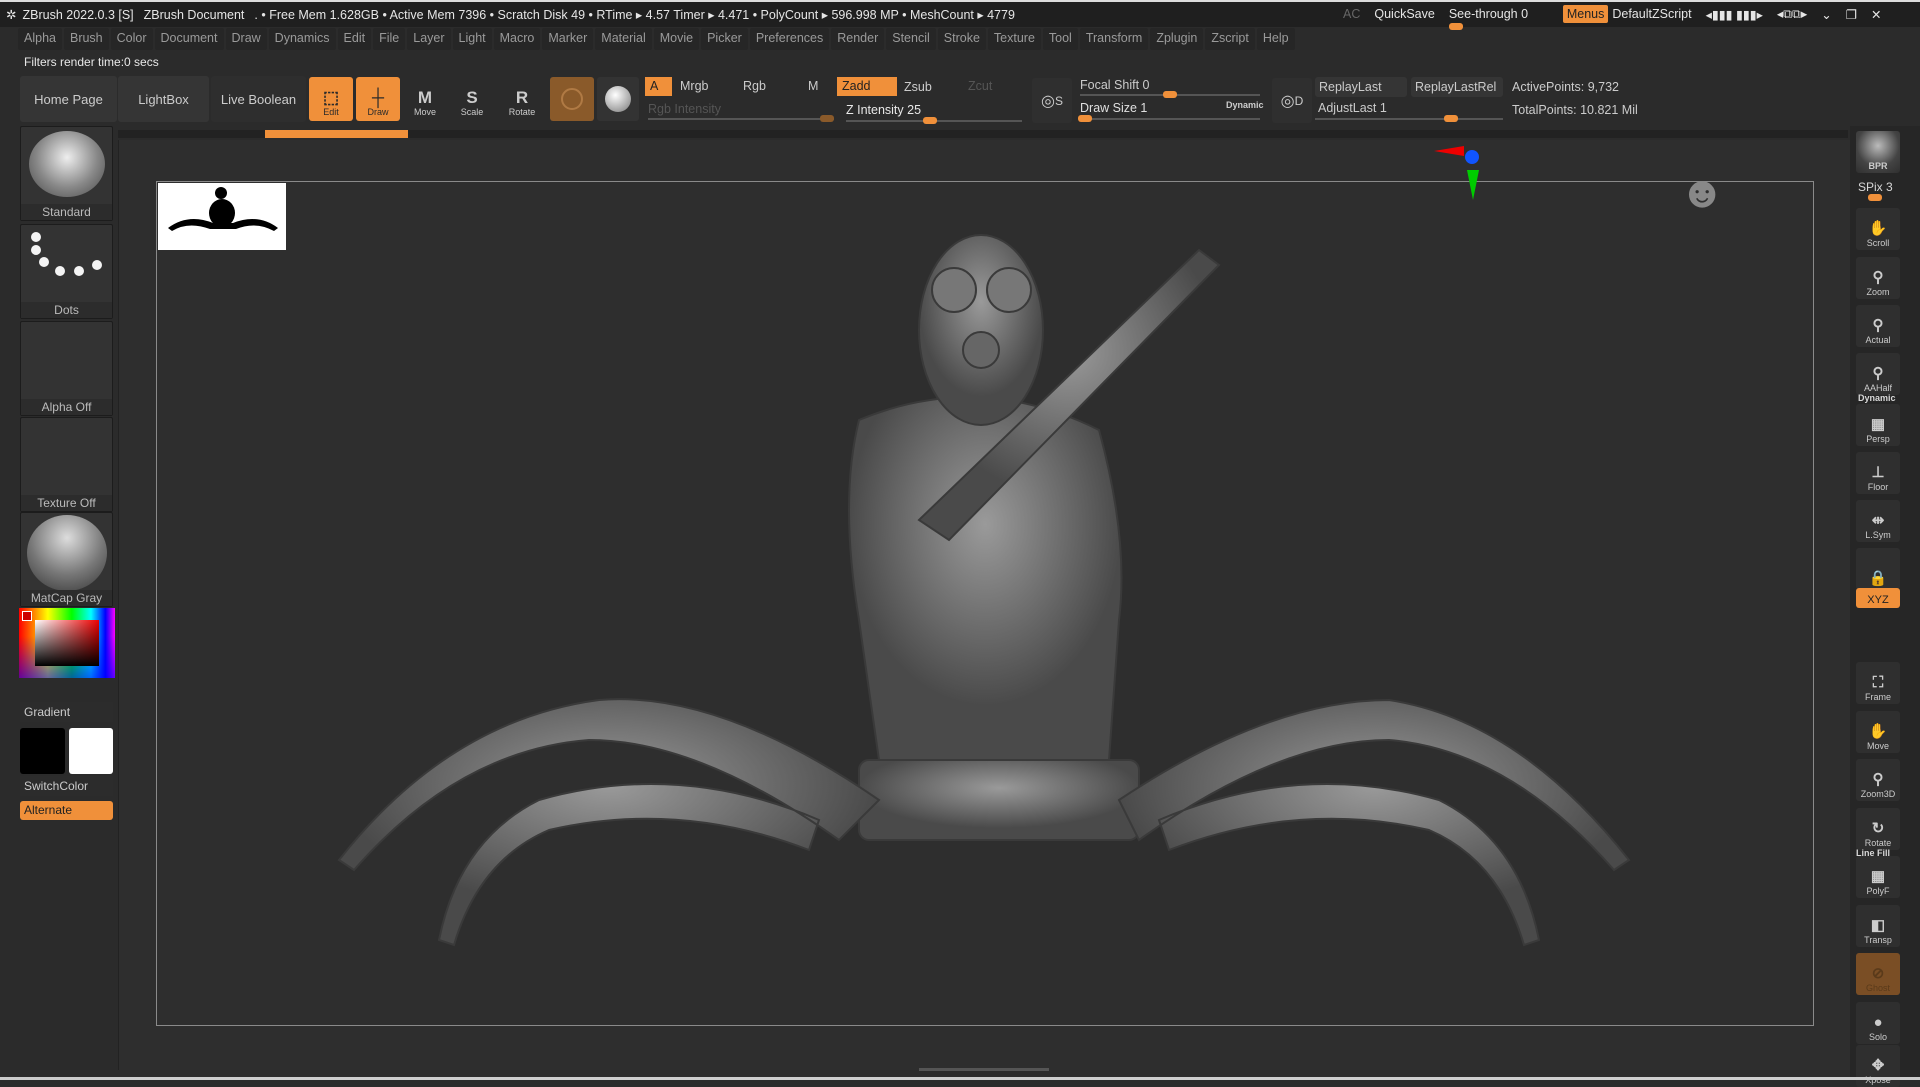  I want to click on scale-button: S Scale, so click(472, 99).